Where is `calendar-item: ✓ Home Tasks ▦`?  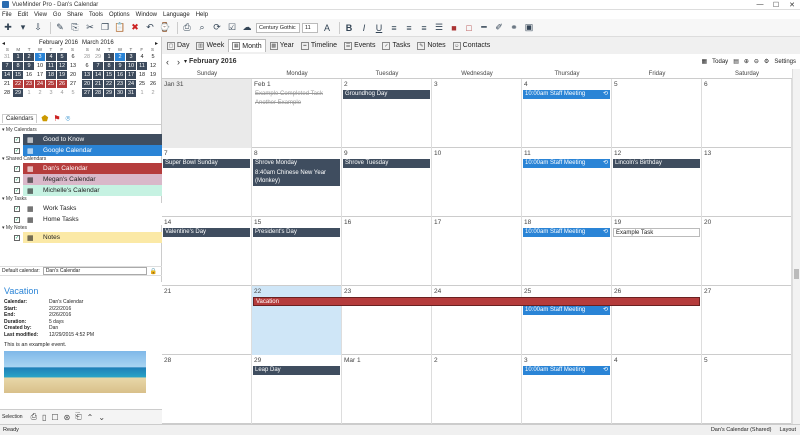 calendar-item: ✓ Home Tasks ▦ is located at coordinates (88, 219).